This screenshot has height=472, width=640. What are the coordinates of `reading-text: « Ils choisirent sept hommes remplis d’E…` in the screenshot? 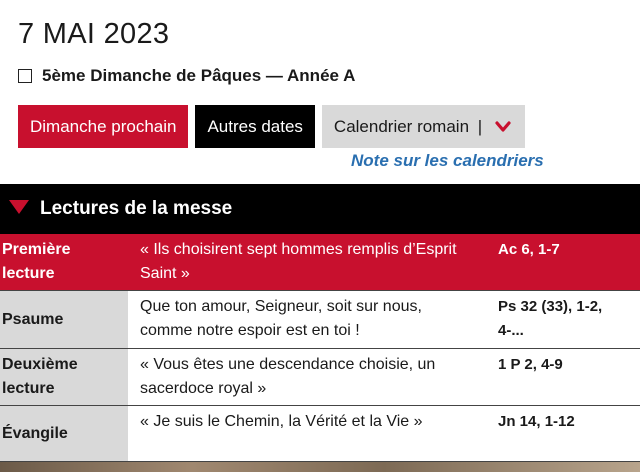 It's located at (306, 262).